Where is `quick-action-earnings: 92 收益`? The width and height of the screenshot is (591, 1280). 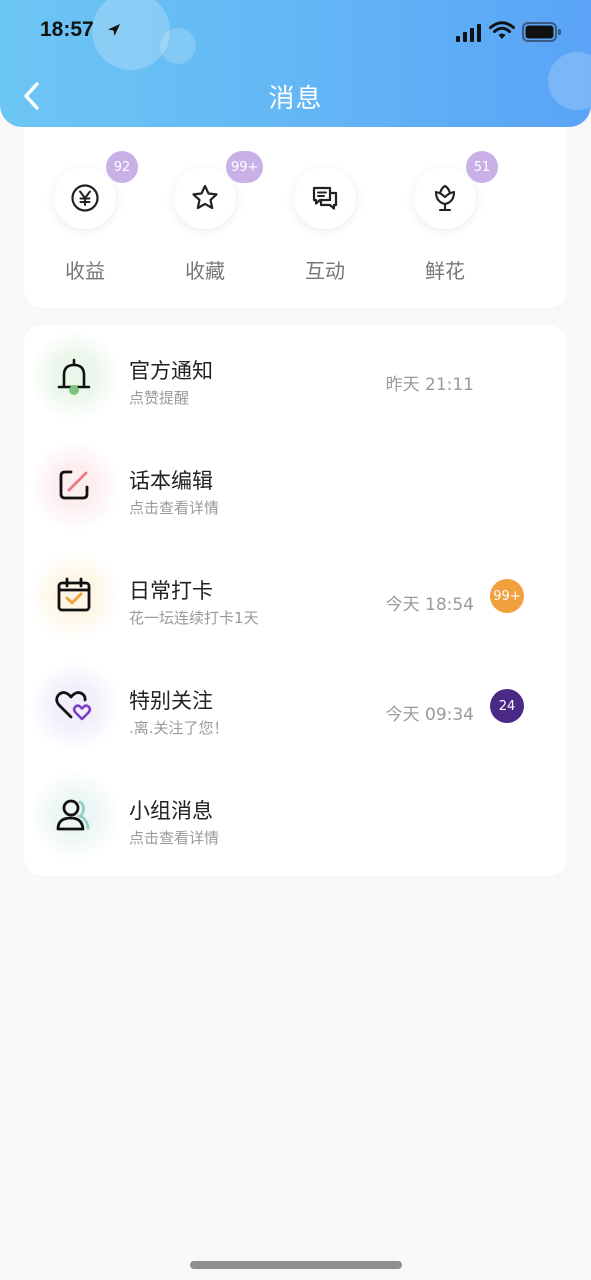 quick-action-earnings: 92 收益 is located at coordinates (84, 217).